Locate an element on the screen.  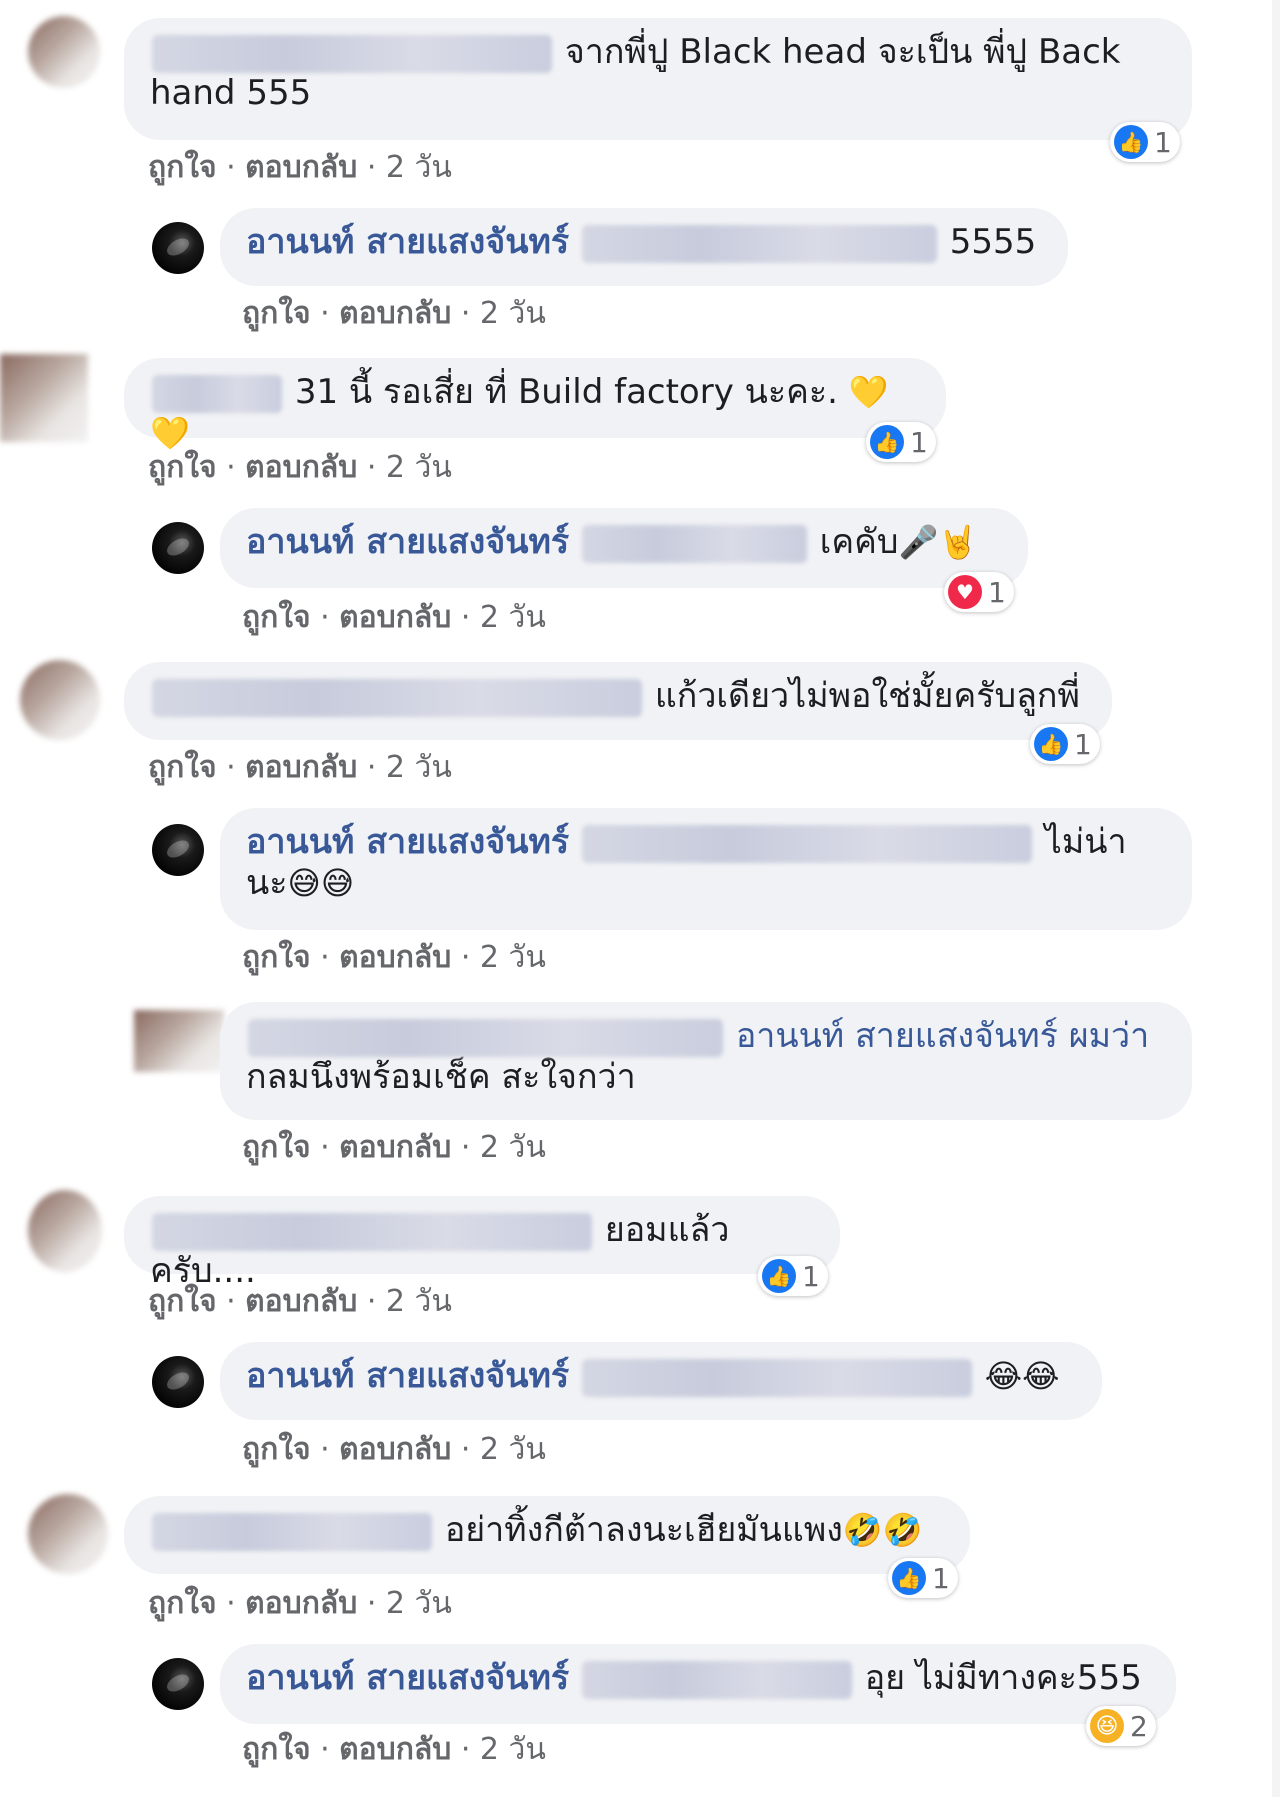
reply-text-cont: กลมนึงพร้อมเช็ค สะใจกว่า is located at coordinates (441, 1076).